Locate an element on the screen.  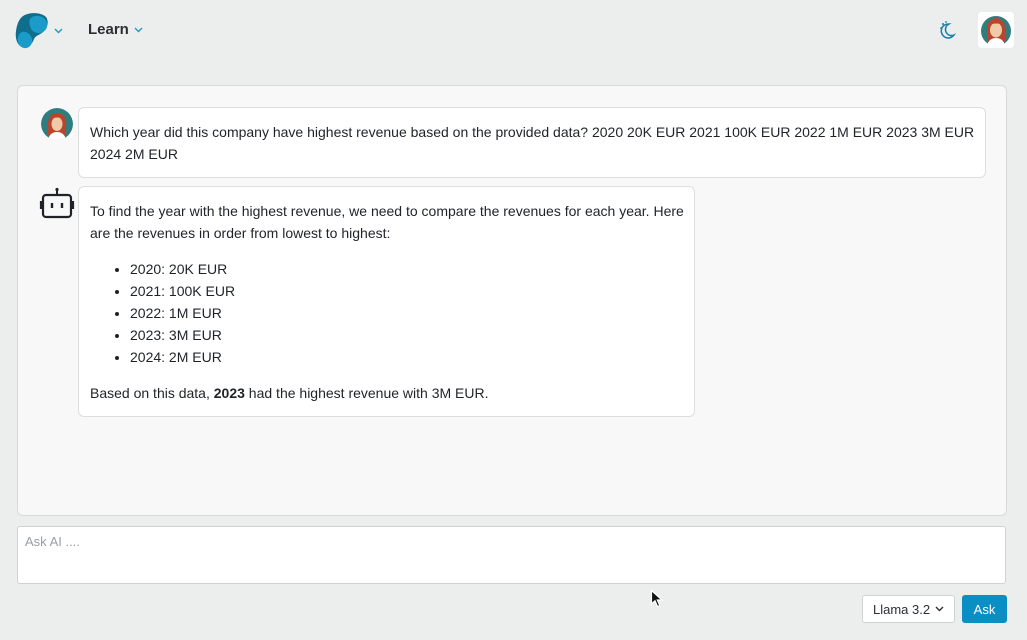
ask-button: Ask is located at coordinates (984, 609).